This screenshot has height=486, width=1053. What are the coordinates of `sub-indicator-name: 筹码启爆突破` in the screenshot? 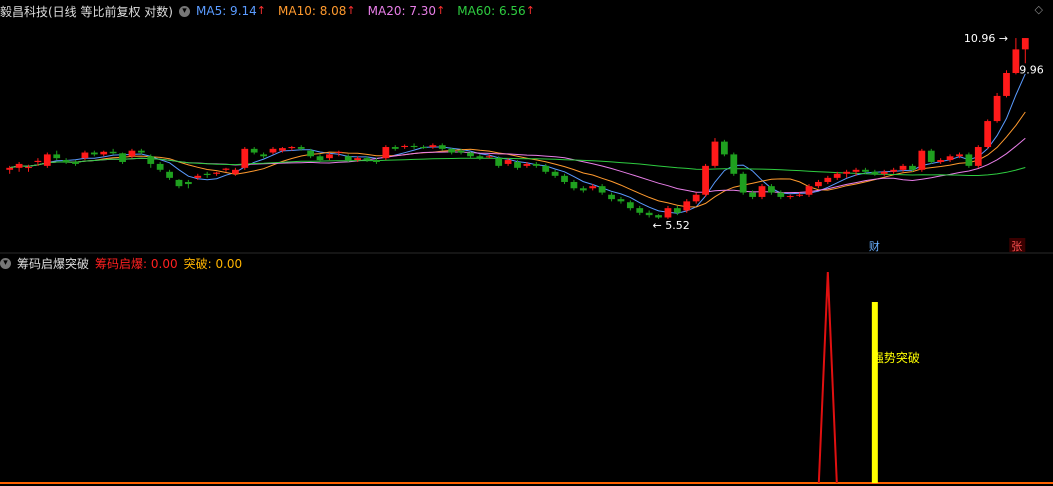 It's located at (53, 263).